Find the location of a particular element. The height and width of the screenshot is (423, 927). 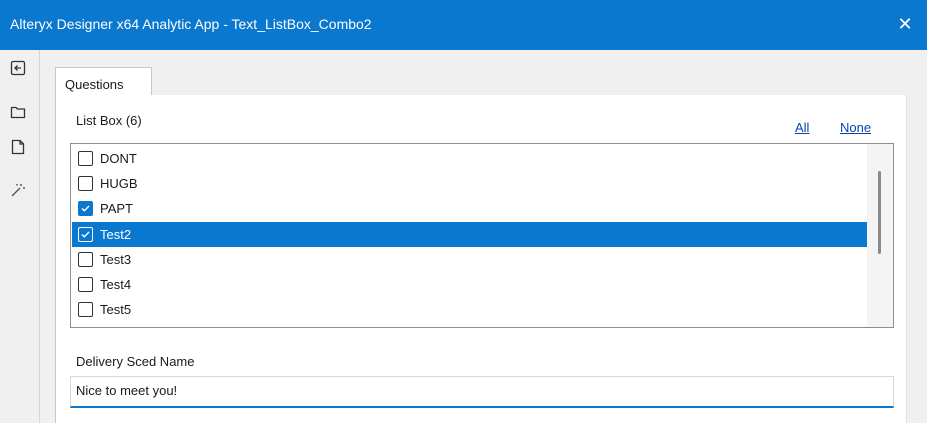

list-item-test4: Test4 is located at coordinates (469, 284).